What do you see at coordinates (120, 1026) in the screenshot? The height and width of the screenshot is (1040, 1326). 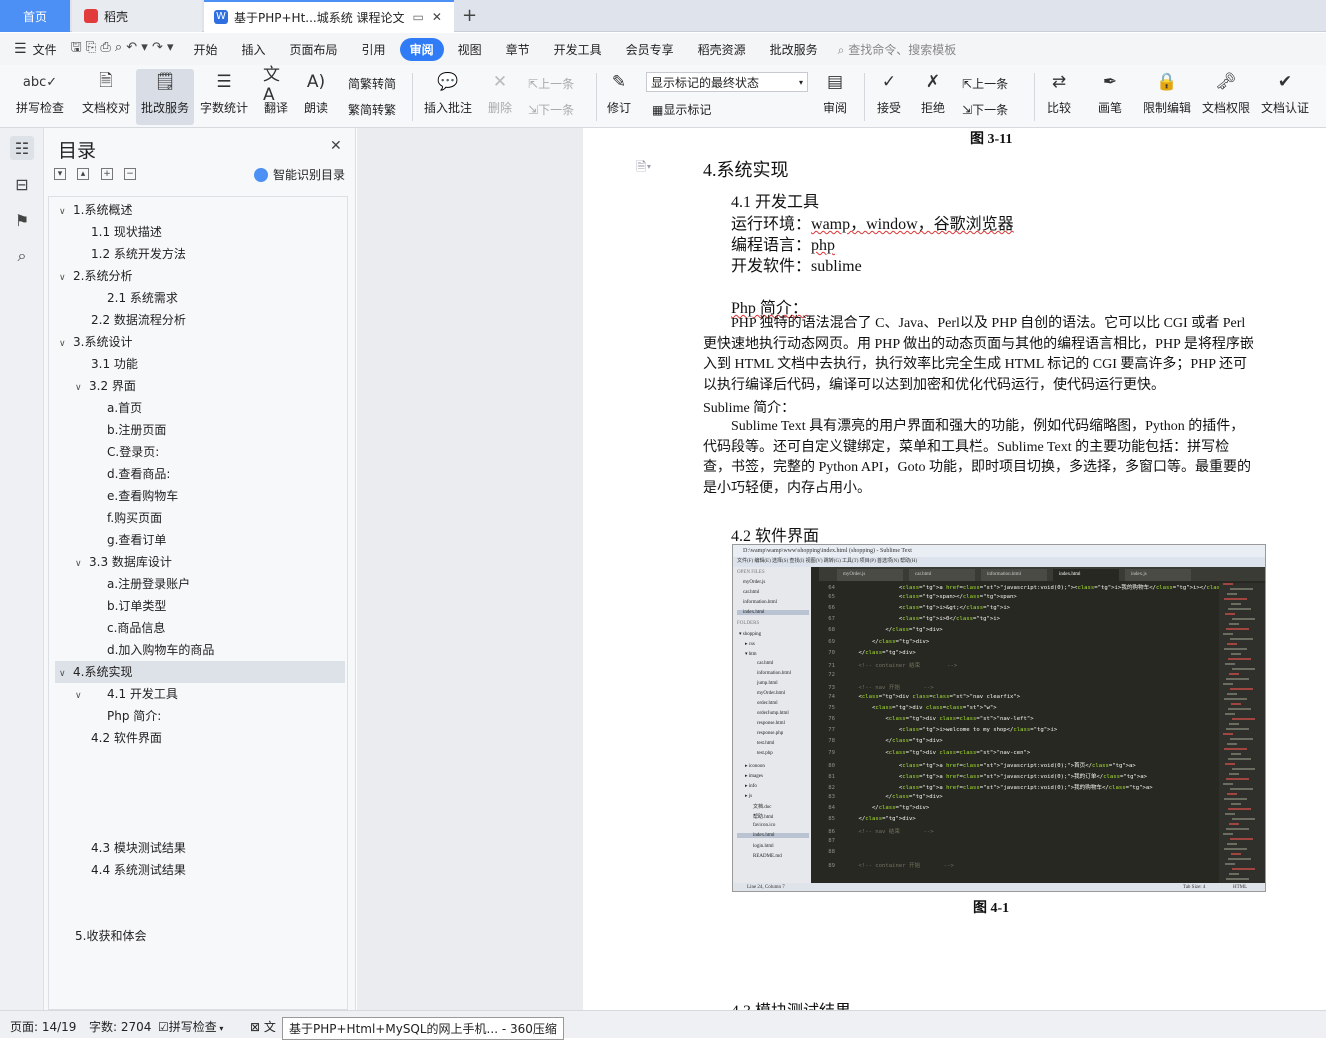 I see `word-count-indicator: 字数: 2704` at bounding box center [120, 1026].